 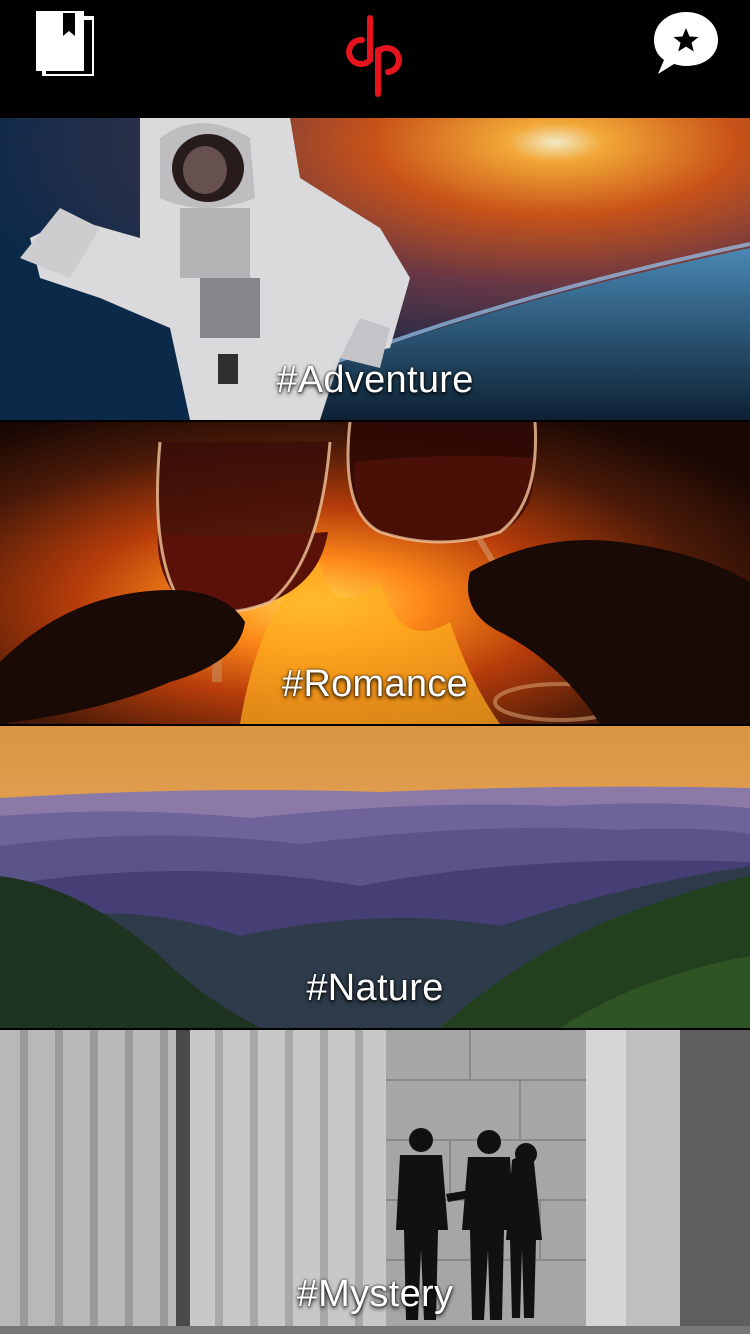 I want to click on app-logo-icon, so click(x=374, y=56).